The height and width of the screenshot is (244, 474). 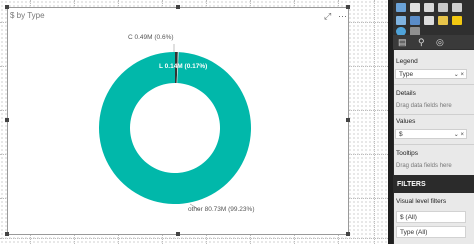 I want to click on values-label: Values, so click(x=406, y=121).